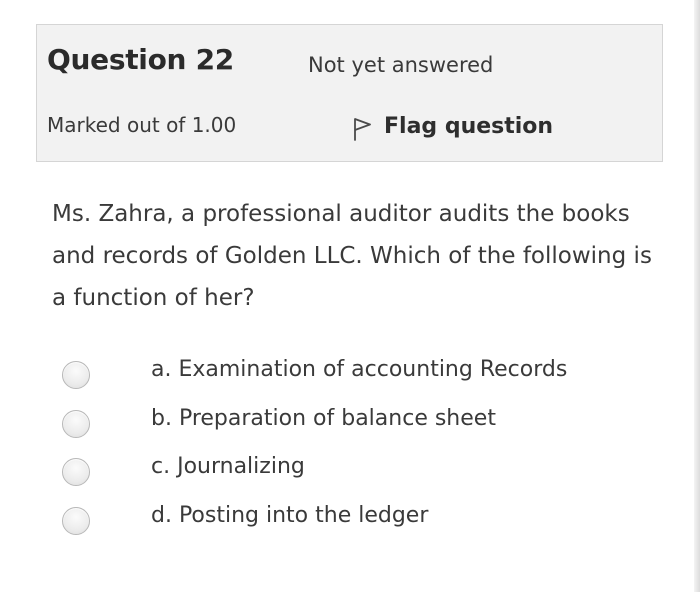  I want to click on answer-label: c. Journalizing, so click(228, 466).